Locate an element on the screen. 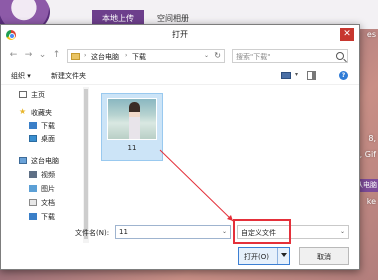  video-folder-icon is located at coordinates (33, 174).